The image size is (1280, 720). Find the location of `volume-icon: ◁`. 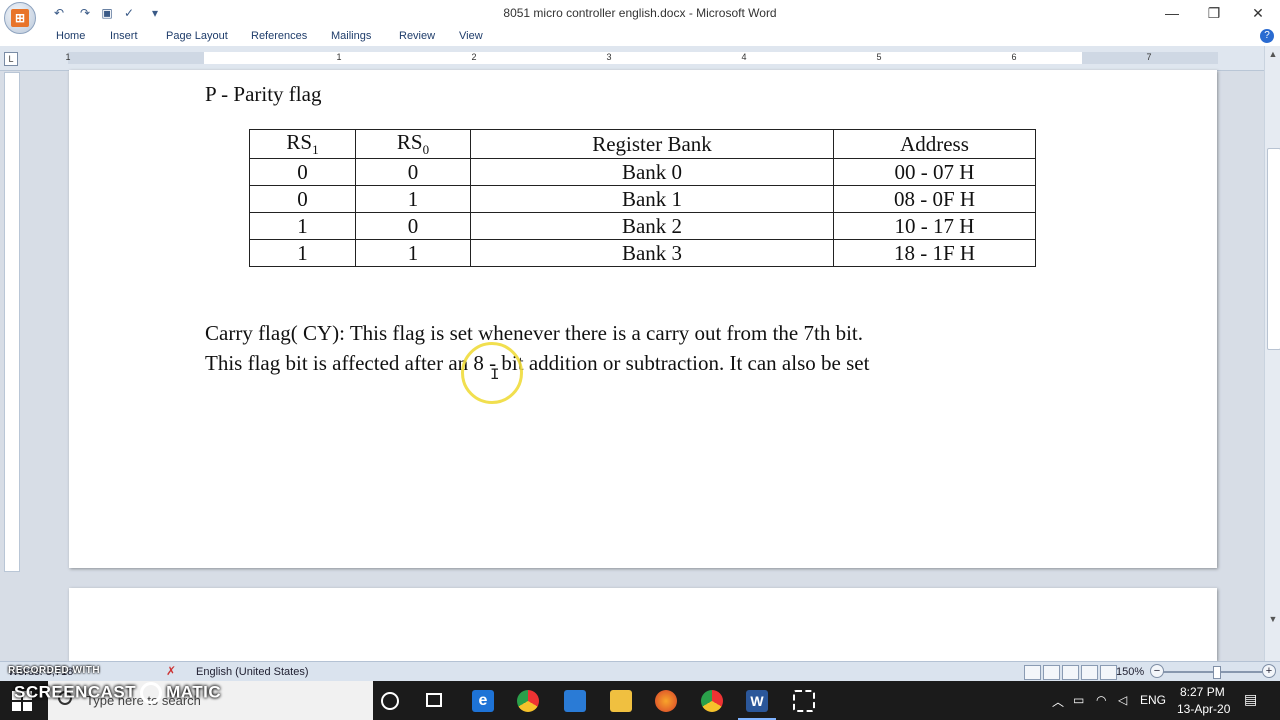

volume-icon: ◁ is located at coordinates (1122, 700).